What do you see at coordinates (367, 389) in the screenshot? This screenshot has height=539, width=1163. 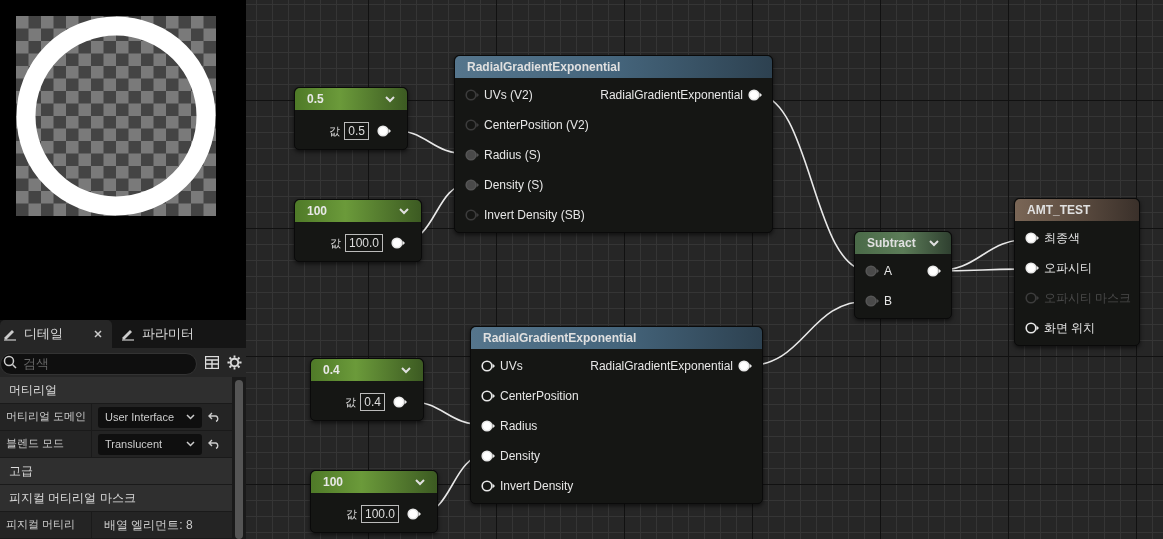 I see `constant-node: 0.4 값 0.4` at bounding box center [367, 389].